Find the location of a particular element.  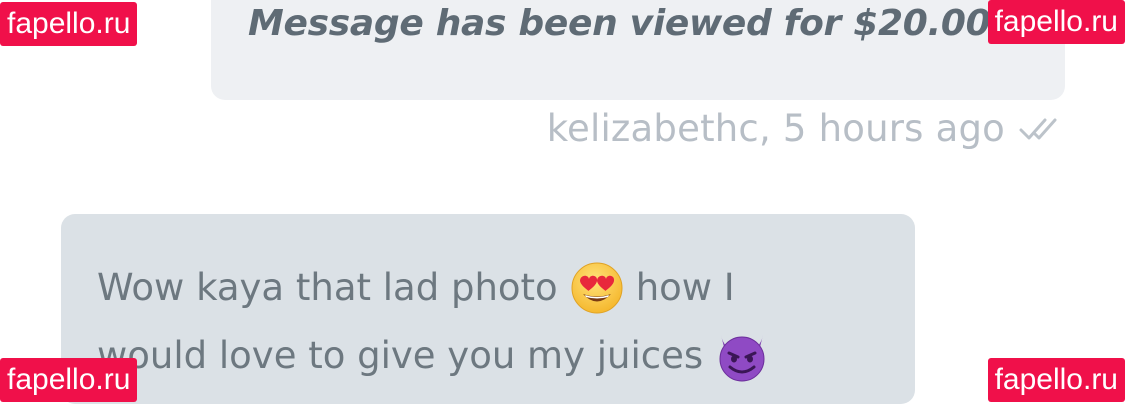

heart-eyes-emoji-icon is located at coordinates (597, 288).